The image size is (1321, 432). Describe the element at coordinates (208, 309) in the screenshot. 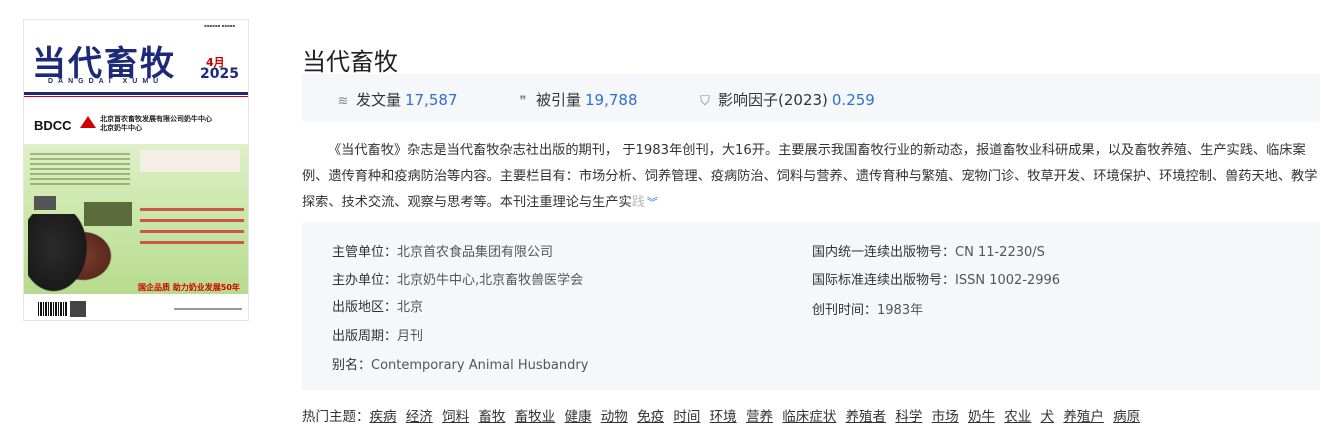

I see `cover-footer-text` at that location.